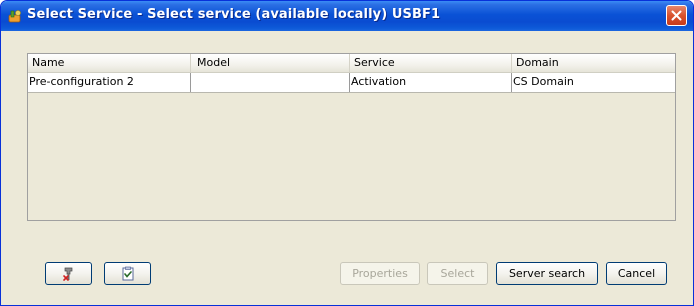 The height and width of the screenshot is (306, 694). I want to click on checklist-icon, so click(127, 273).